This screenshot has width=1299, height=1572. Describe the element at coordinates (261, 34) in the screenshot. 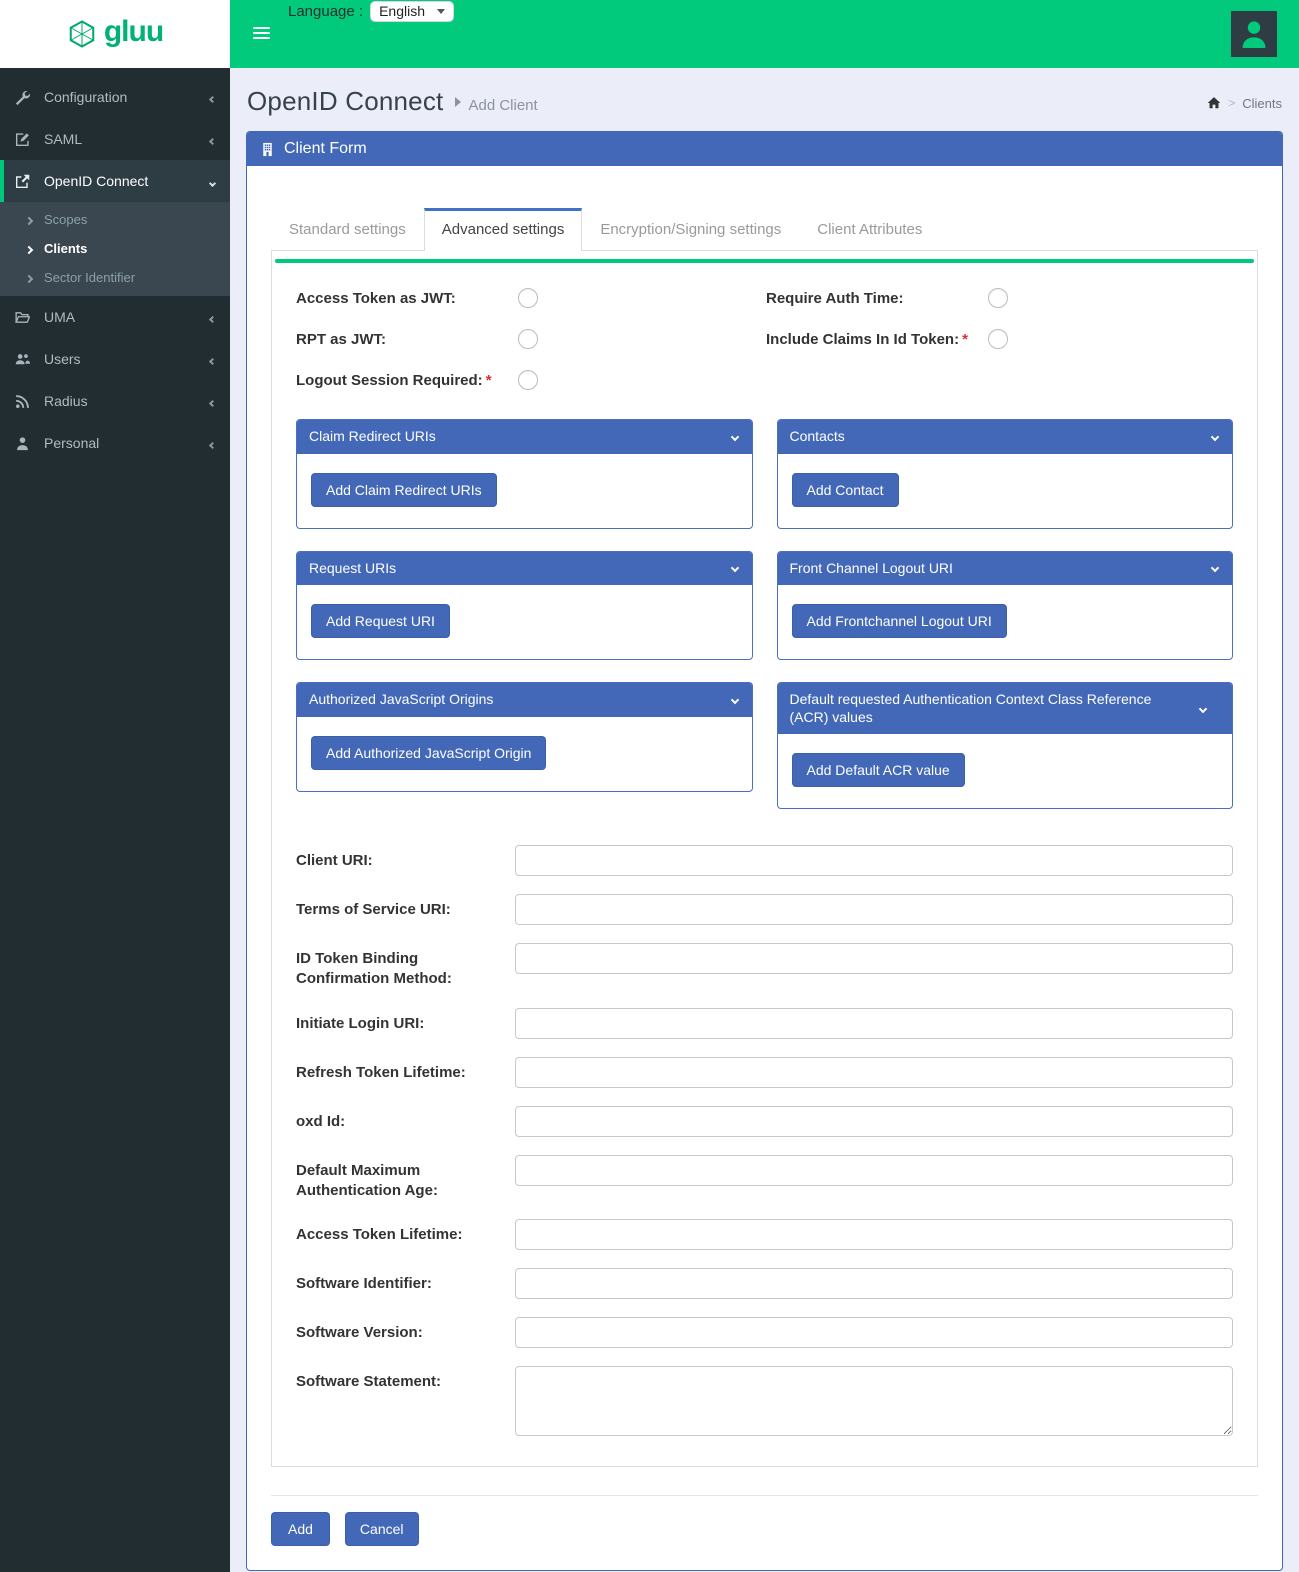

I see `hamburger-menu-icon` at that location.